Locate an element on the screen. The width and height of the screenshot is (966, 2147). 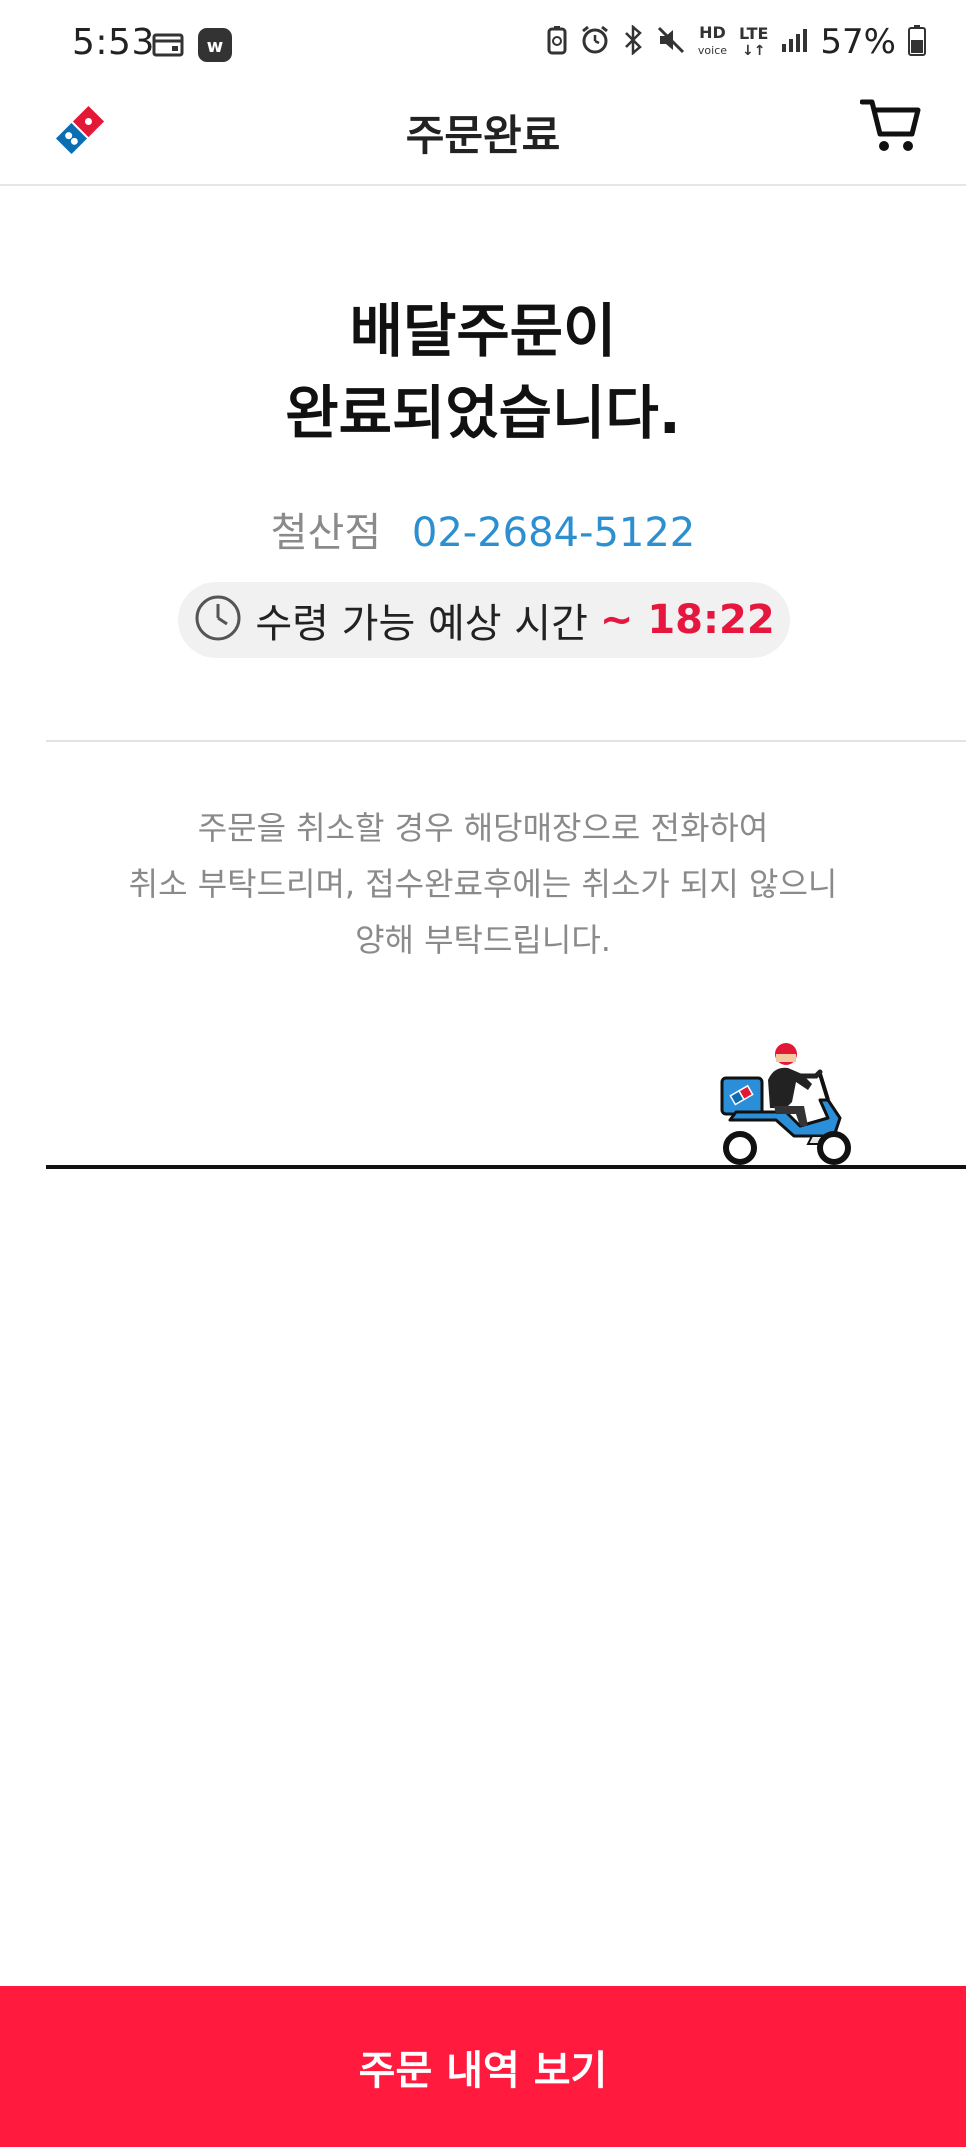
hd-voice-indicator: HD voice is located at coordinates (712, 42).